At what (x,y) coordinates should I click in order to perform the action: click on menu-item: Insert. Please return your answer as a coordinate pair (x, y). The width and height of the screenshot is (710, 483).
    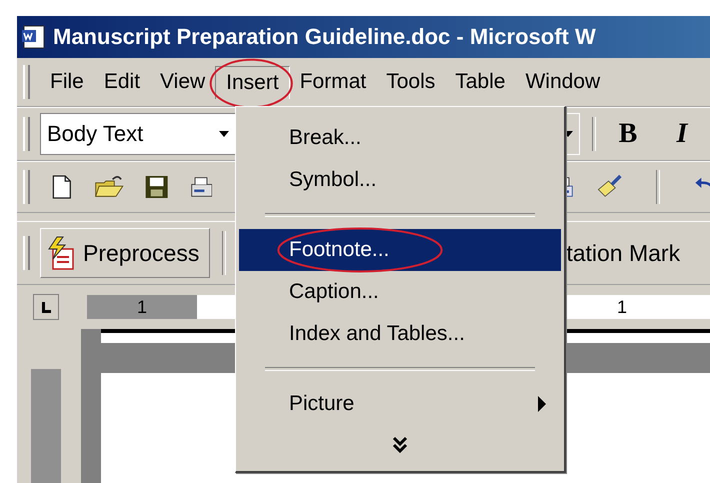
    Looking at the image, I should click on (252, 82).